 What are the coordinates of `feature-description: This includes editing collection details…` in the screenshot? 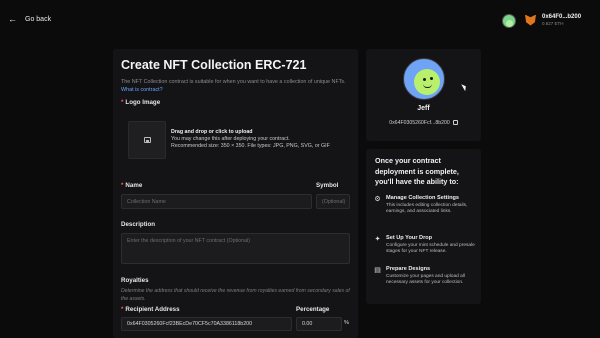 It's located at (427, 208).